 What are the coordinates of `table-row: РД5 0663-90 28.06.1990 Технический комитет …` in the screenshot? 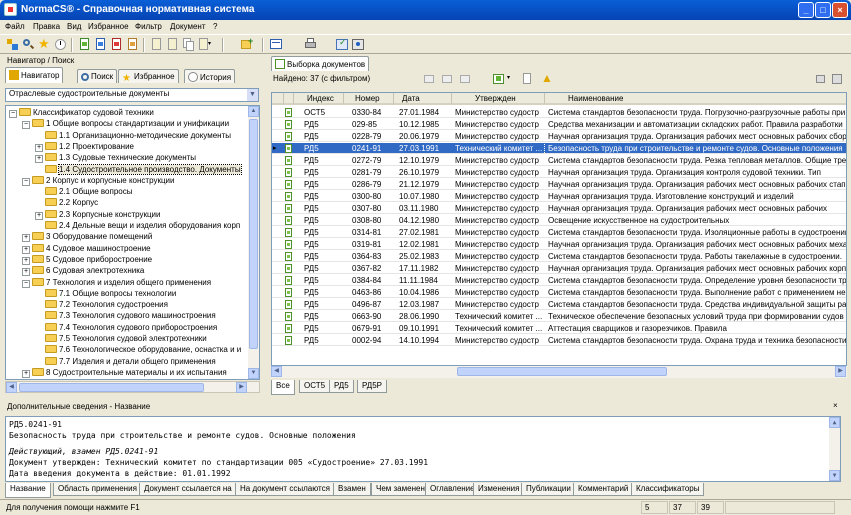 It's located at (559, 316).